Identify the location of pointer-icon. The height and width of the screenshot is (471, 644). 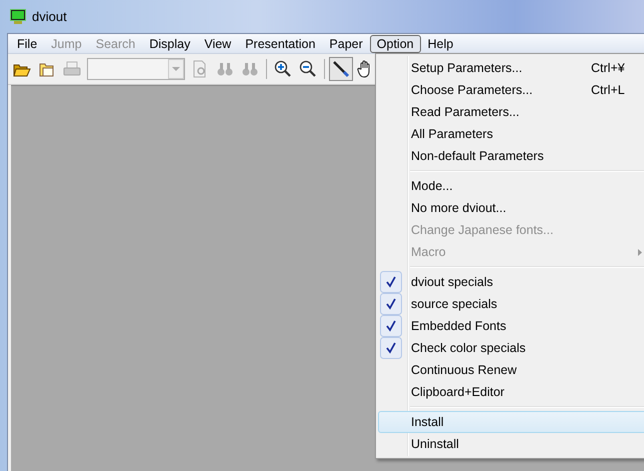
(341, 69).